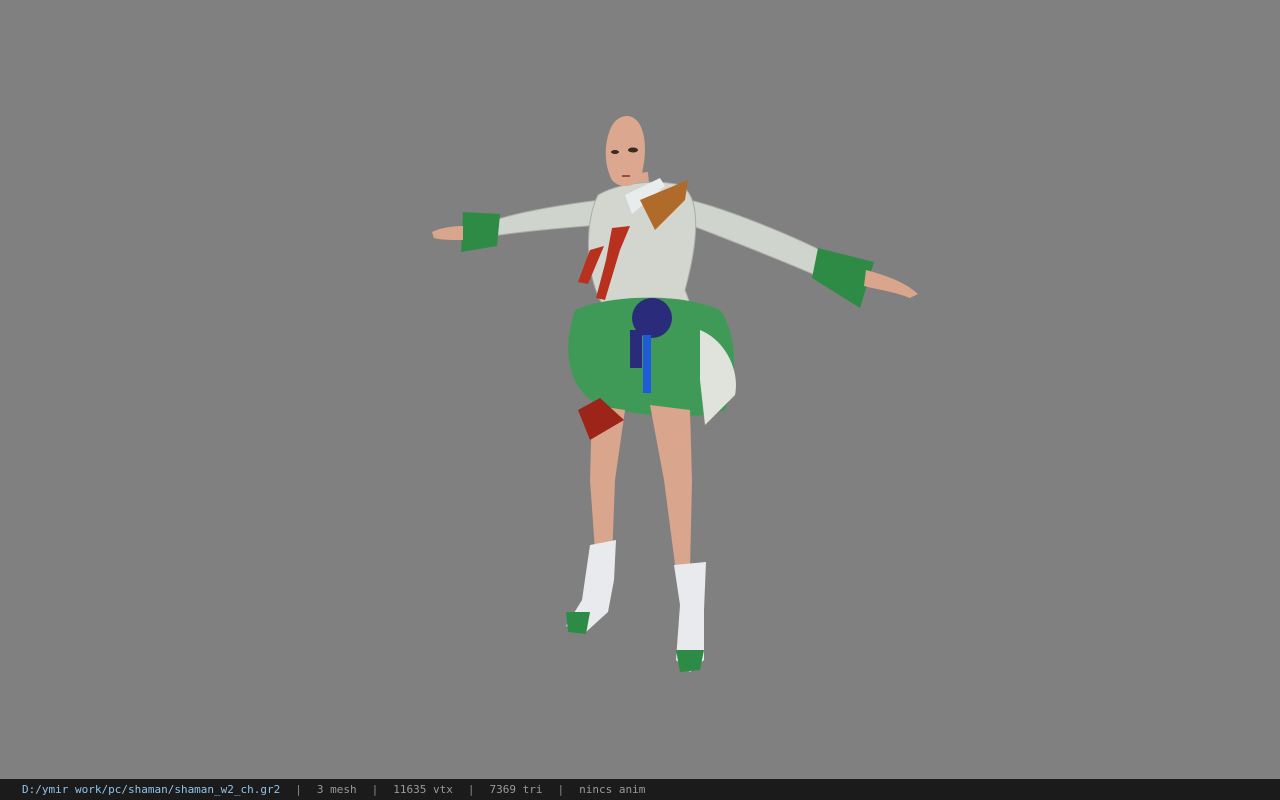 The image size is (1280, 800). Describe the element at coordinates (423, 789) in the screenshot. I see `vertex-count: 11635 vtx` at that location.